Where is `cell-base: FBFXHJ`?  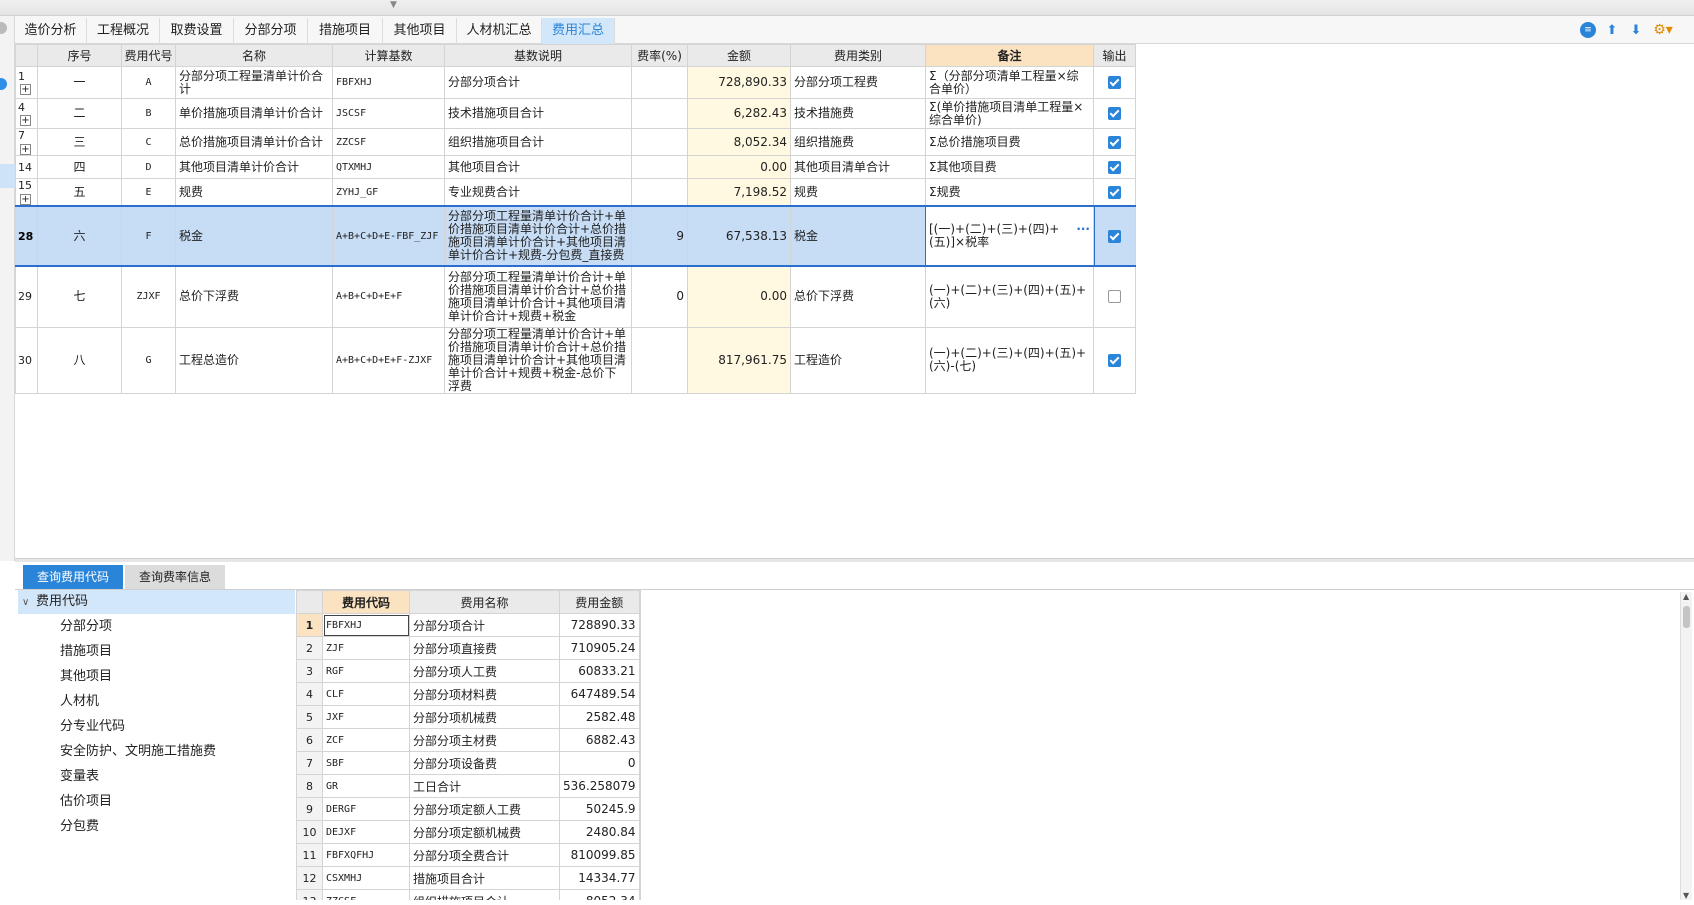
cell-base: FBFXHJ is located at coordinates (388, 82).